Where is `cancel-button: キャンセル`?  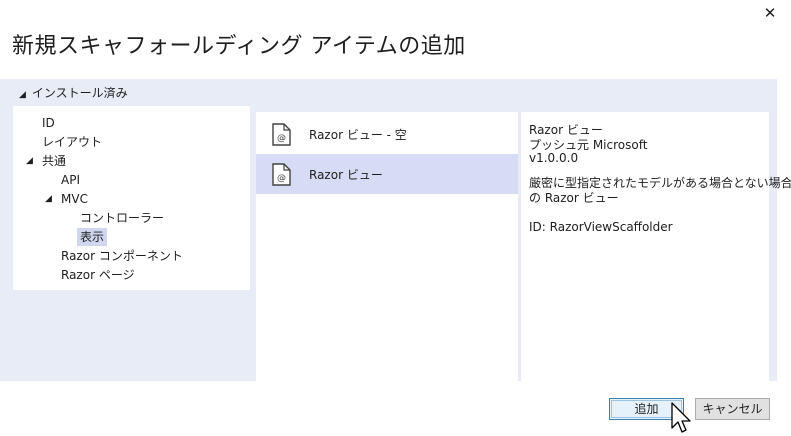
cancel-button: キャンセル is located at coordinates (732, 409).